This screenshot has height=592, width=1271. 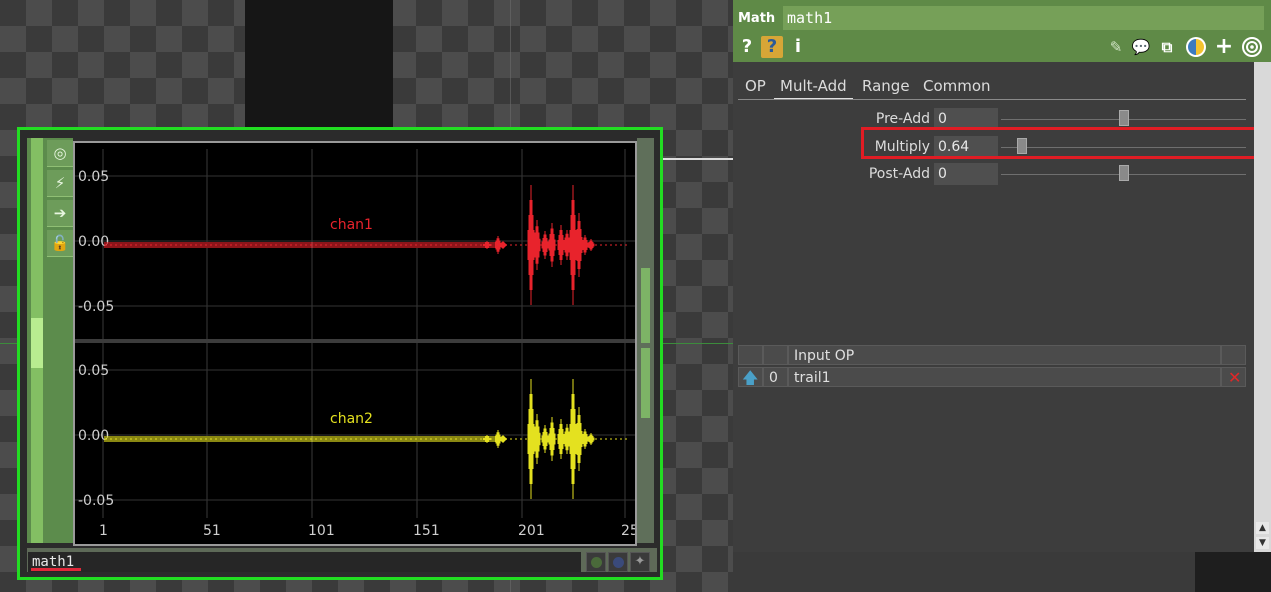 What do you see at coordinates (1252, 47) in the screenshot?
I see `viewer-icon` at bounding box center [1252, 47].